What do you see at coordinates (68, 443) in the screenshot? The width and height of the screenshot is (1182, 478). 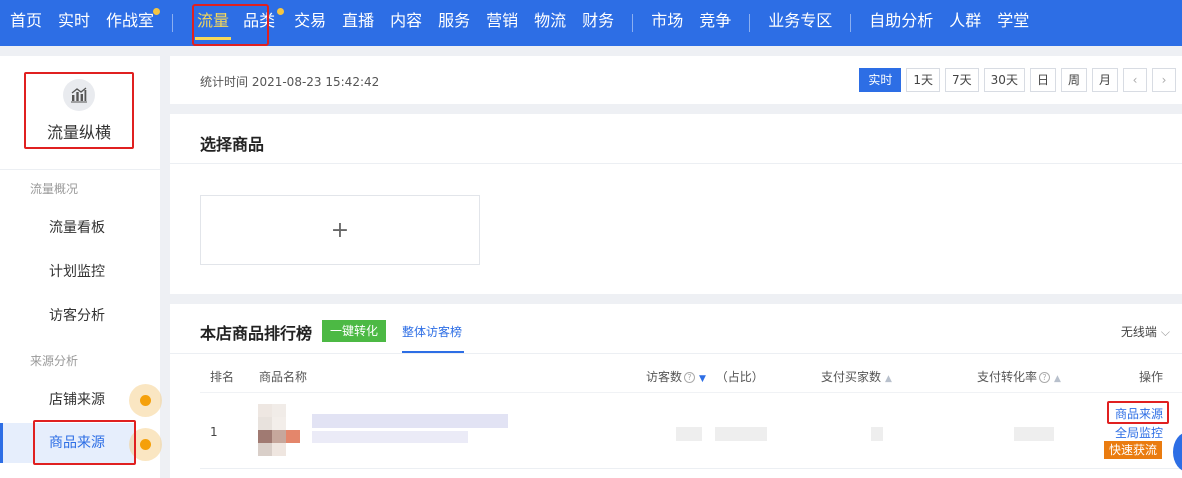 I see `sidebar-item-product-source: 商品来源` at bounding box center [68, 443].